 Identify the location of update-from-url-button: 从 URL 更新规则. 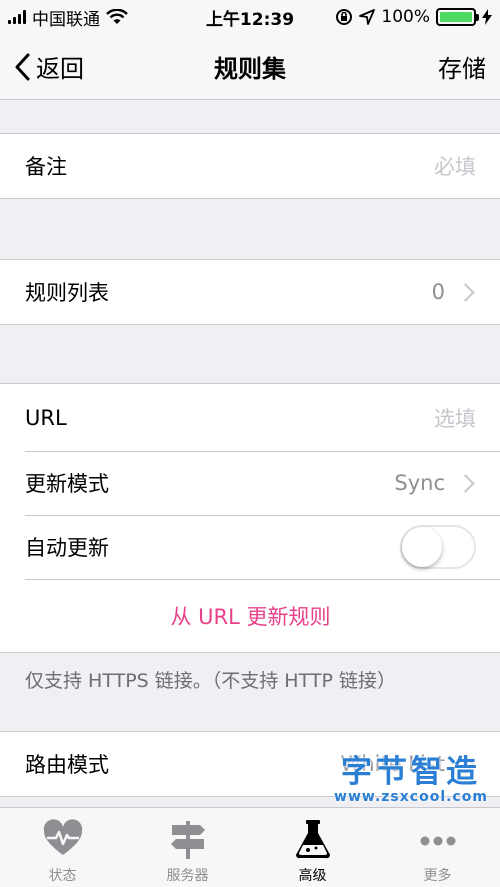
(250, 615).